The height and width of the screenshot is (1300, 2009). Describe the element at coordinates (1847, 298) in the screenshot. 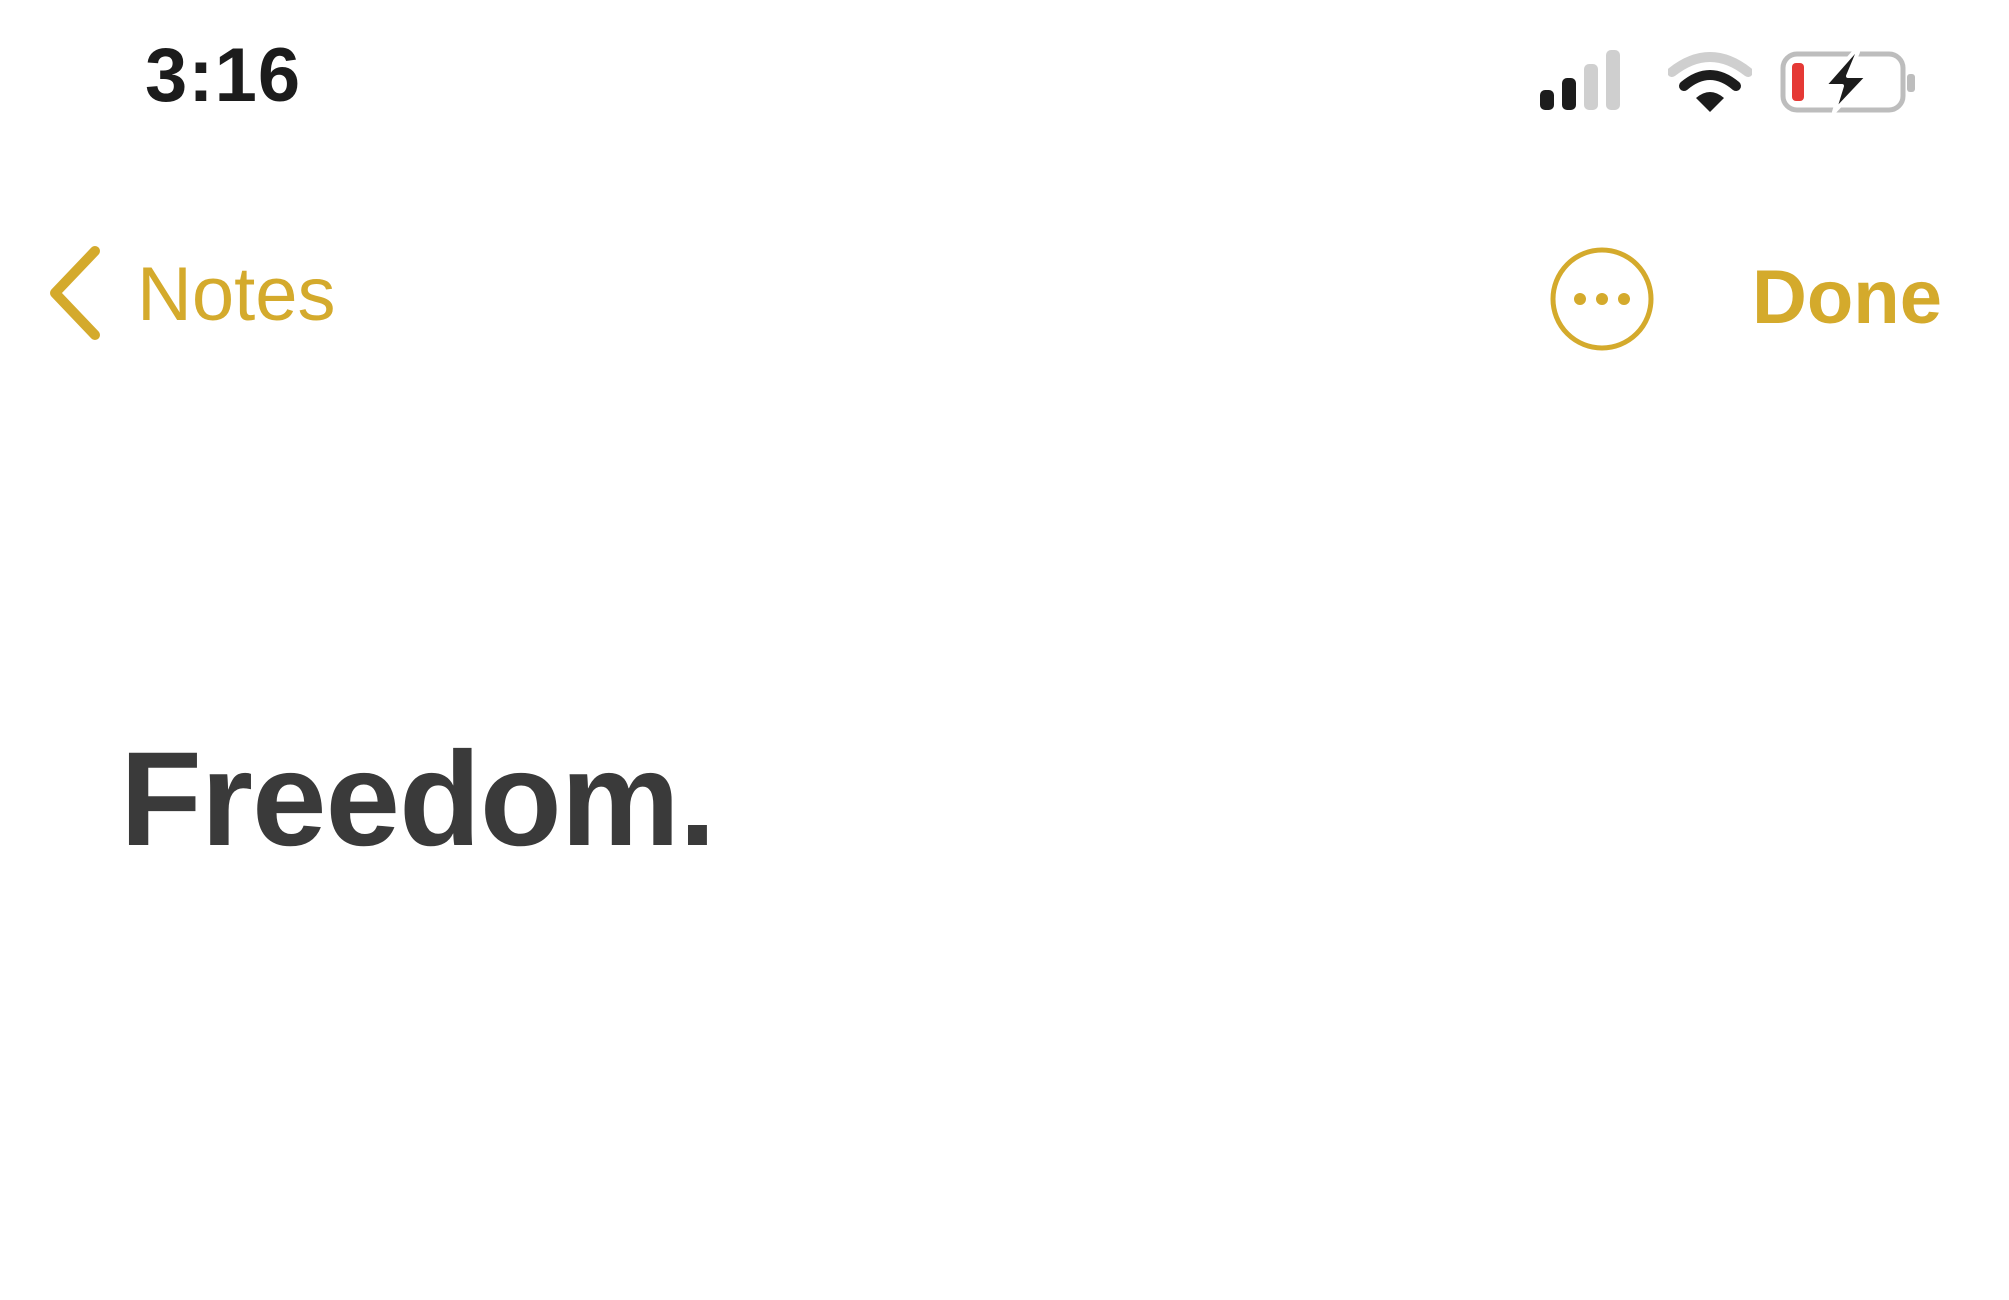

I see `done-button: Done` at that location.